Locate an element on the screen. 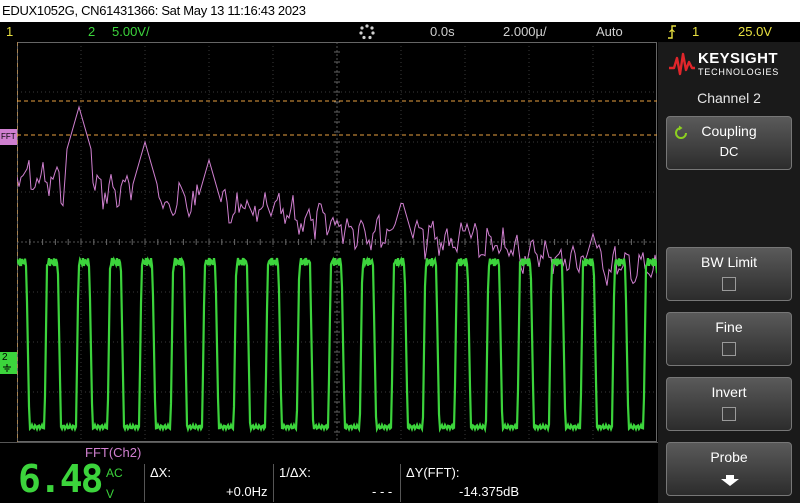  inverse-delta-x-label: 1/ΔX: is located at coordinates (295, 472).